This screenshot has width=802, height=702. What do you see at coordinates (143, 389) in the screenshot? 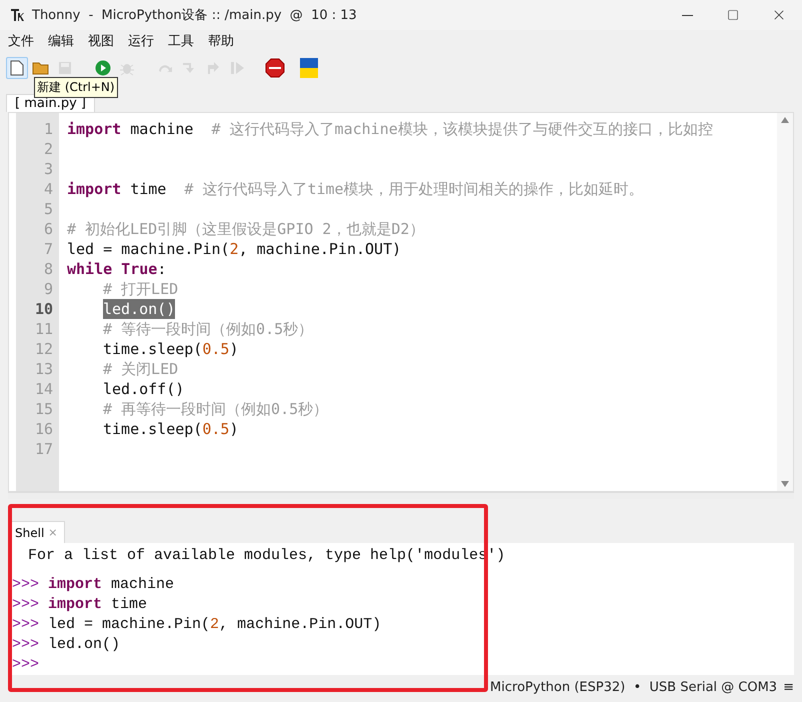
I see `code-text: led.off()` at bounding box center [143, 389].